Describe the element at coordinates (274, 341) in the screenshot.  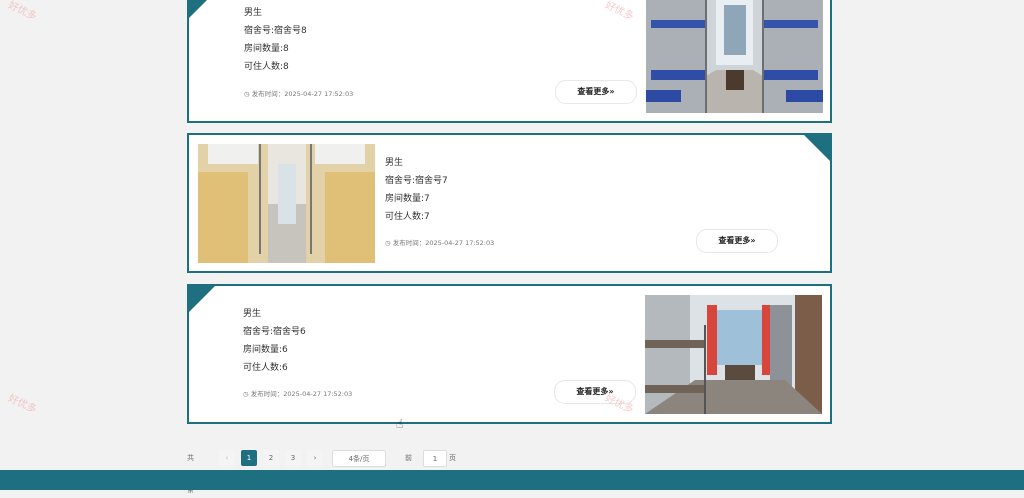
I see `card-info: 男生 宿舍号:宿舍号6 房间数量:6 可住人数:6` at that location.